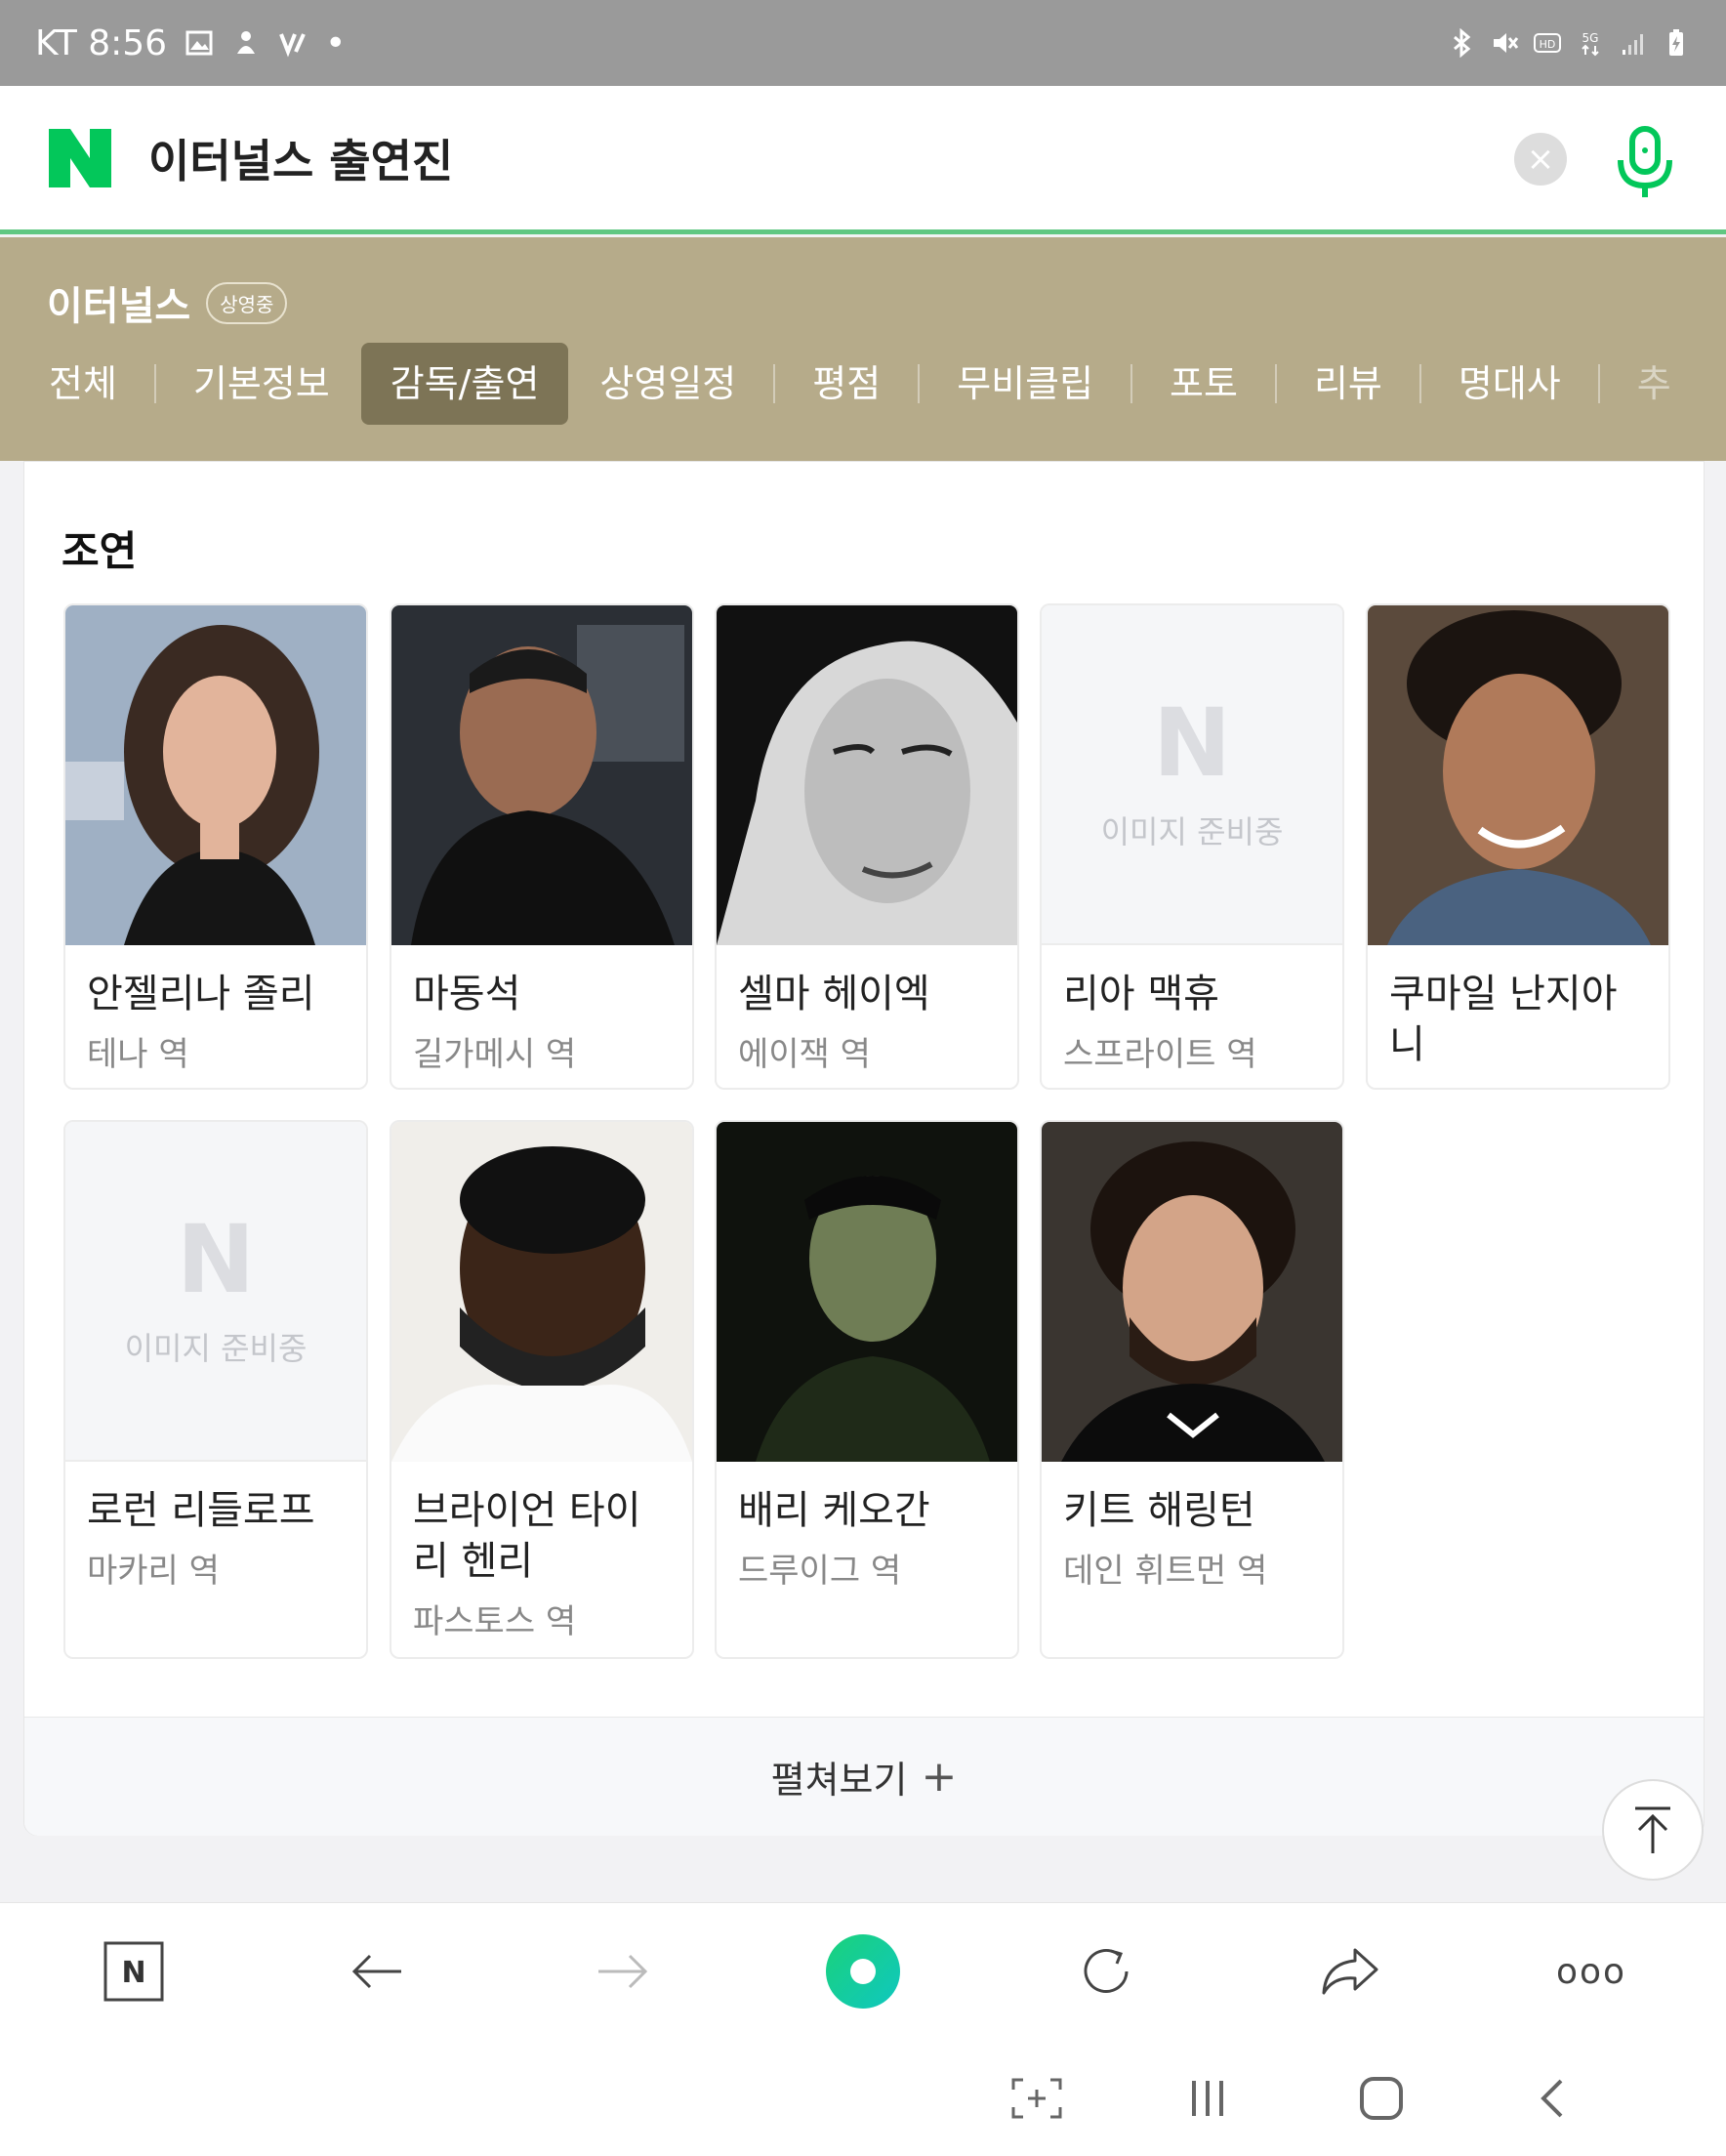  I want to click on search-input: 이터널스 출연진, so click(300, 158).